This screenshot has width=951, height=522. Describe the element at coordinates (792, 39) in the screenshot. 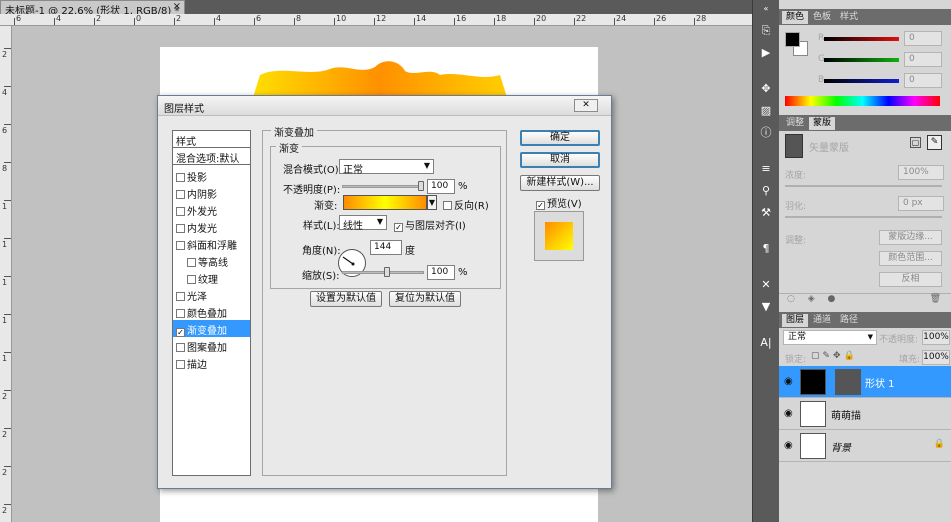

I see `foreground-color-swatch-front` at that location.